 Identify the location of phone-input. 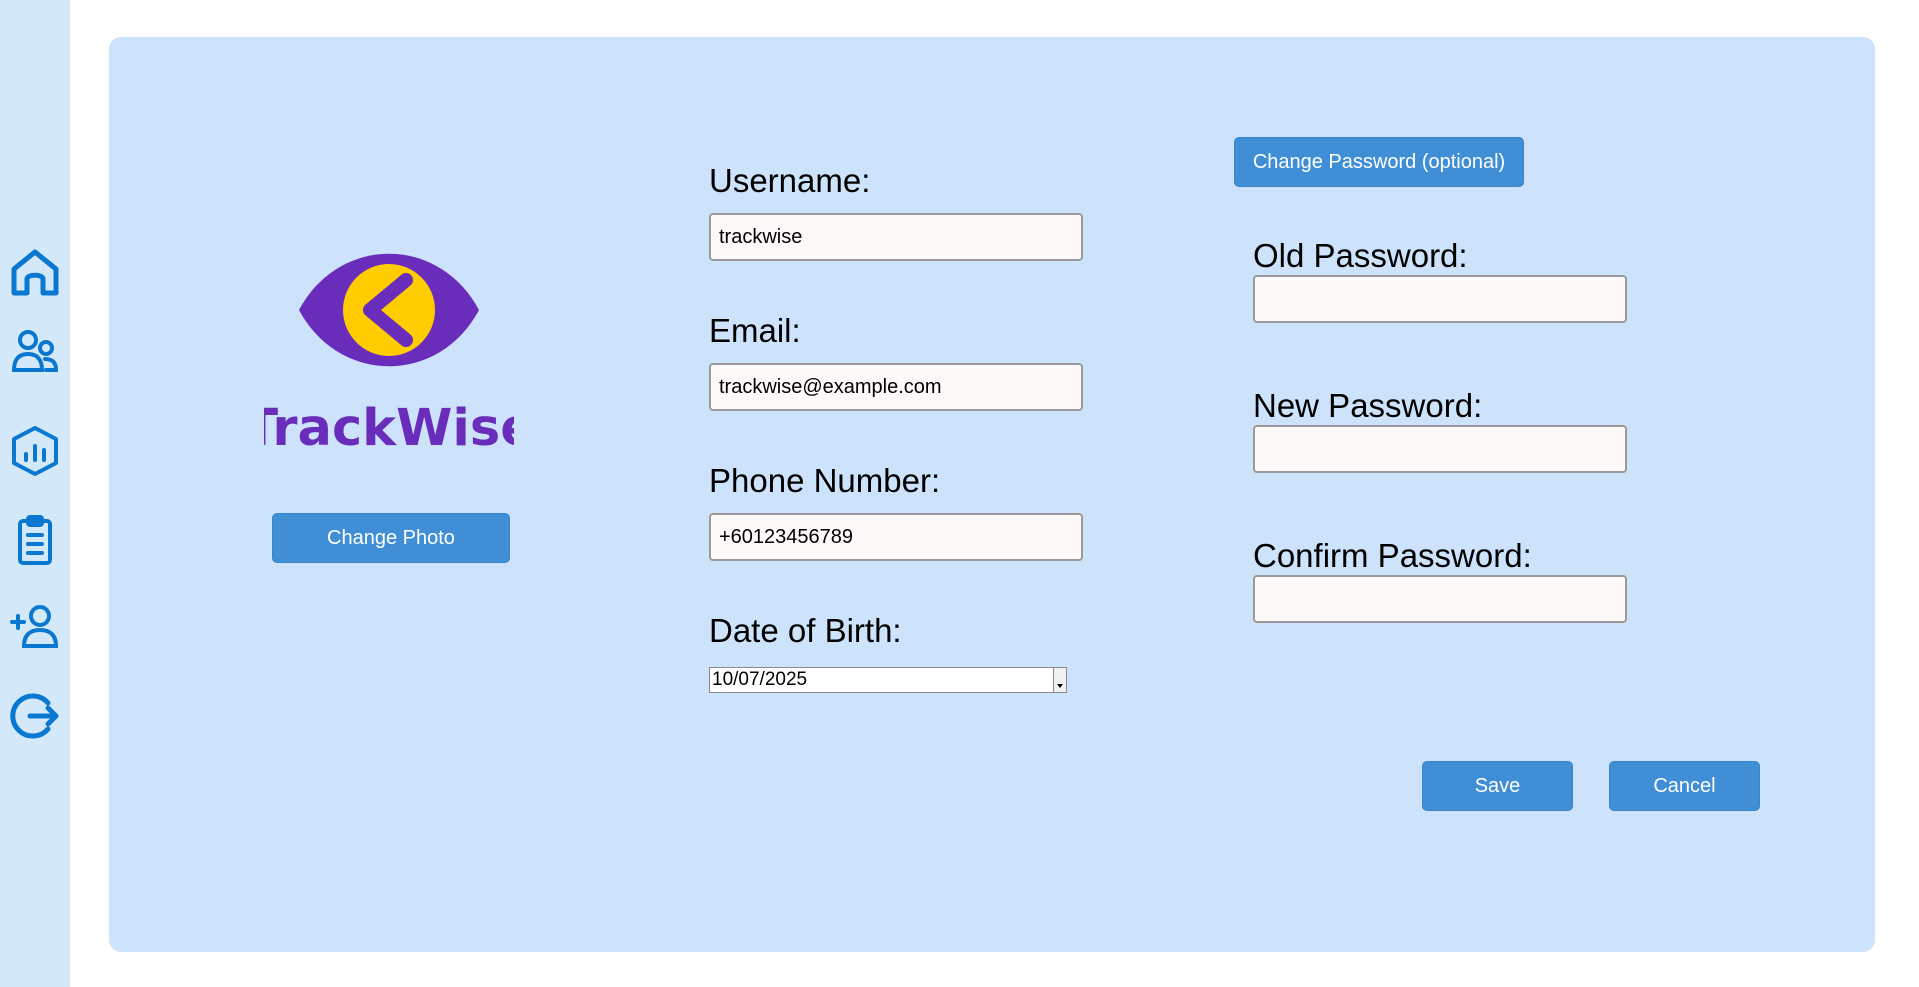
(896, 537).